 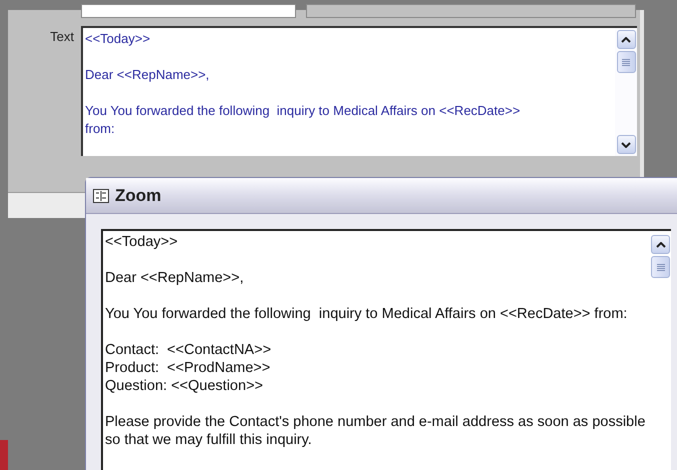 What do you see at coordinates (188, 368) in the screenshot?
I see `text-line: Product: <<ProdName>>` at bounding box center [188, 368].